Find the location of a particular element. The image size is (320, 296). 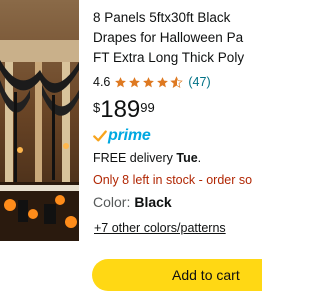

color-label: Color: is located at coordinates (112, 202).